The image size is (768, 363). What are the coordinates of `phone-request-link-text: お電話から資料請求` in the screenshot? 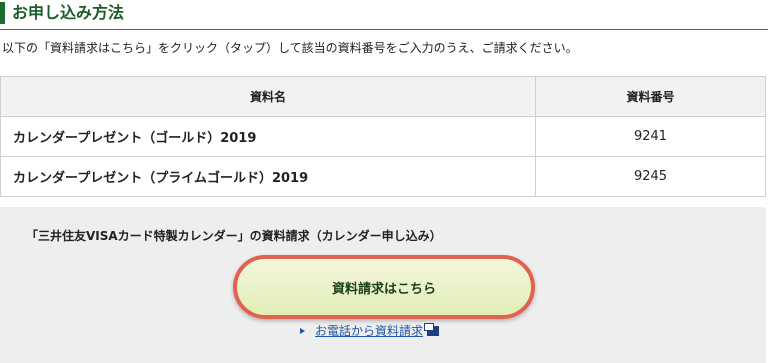 It's located at (369, 331).